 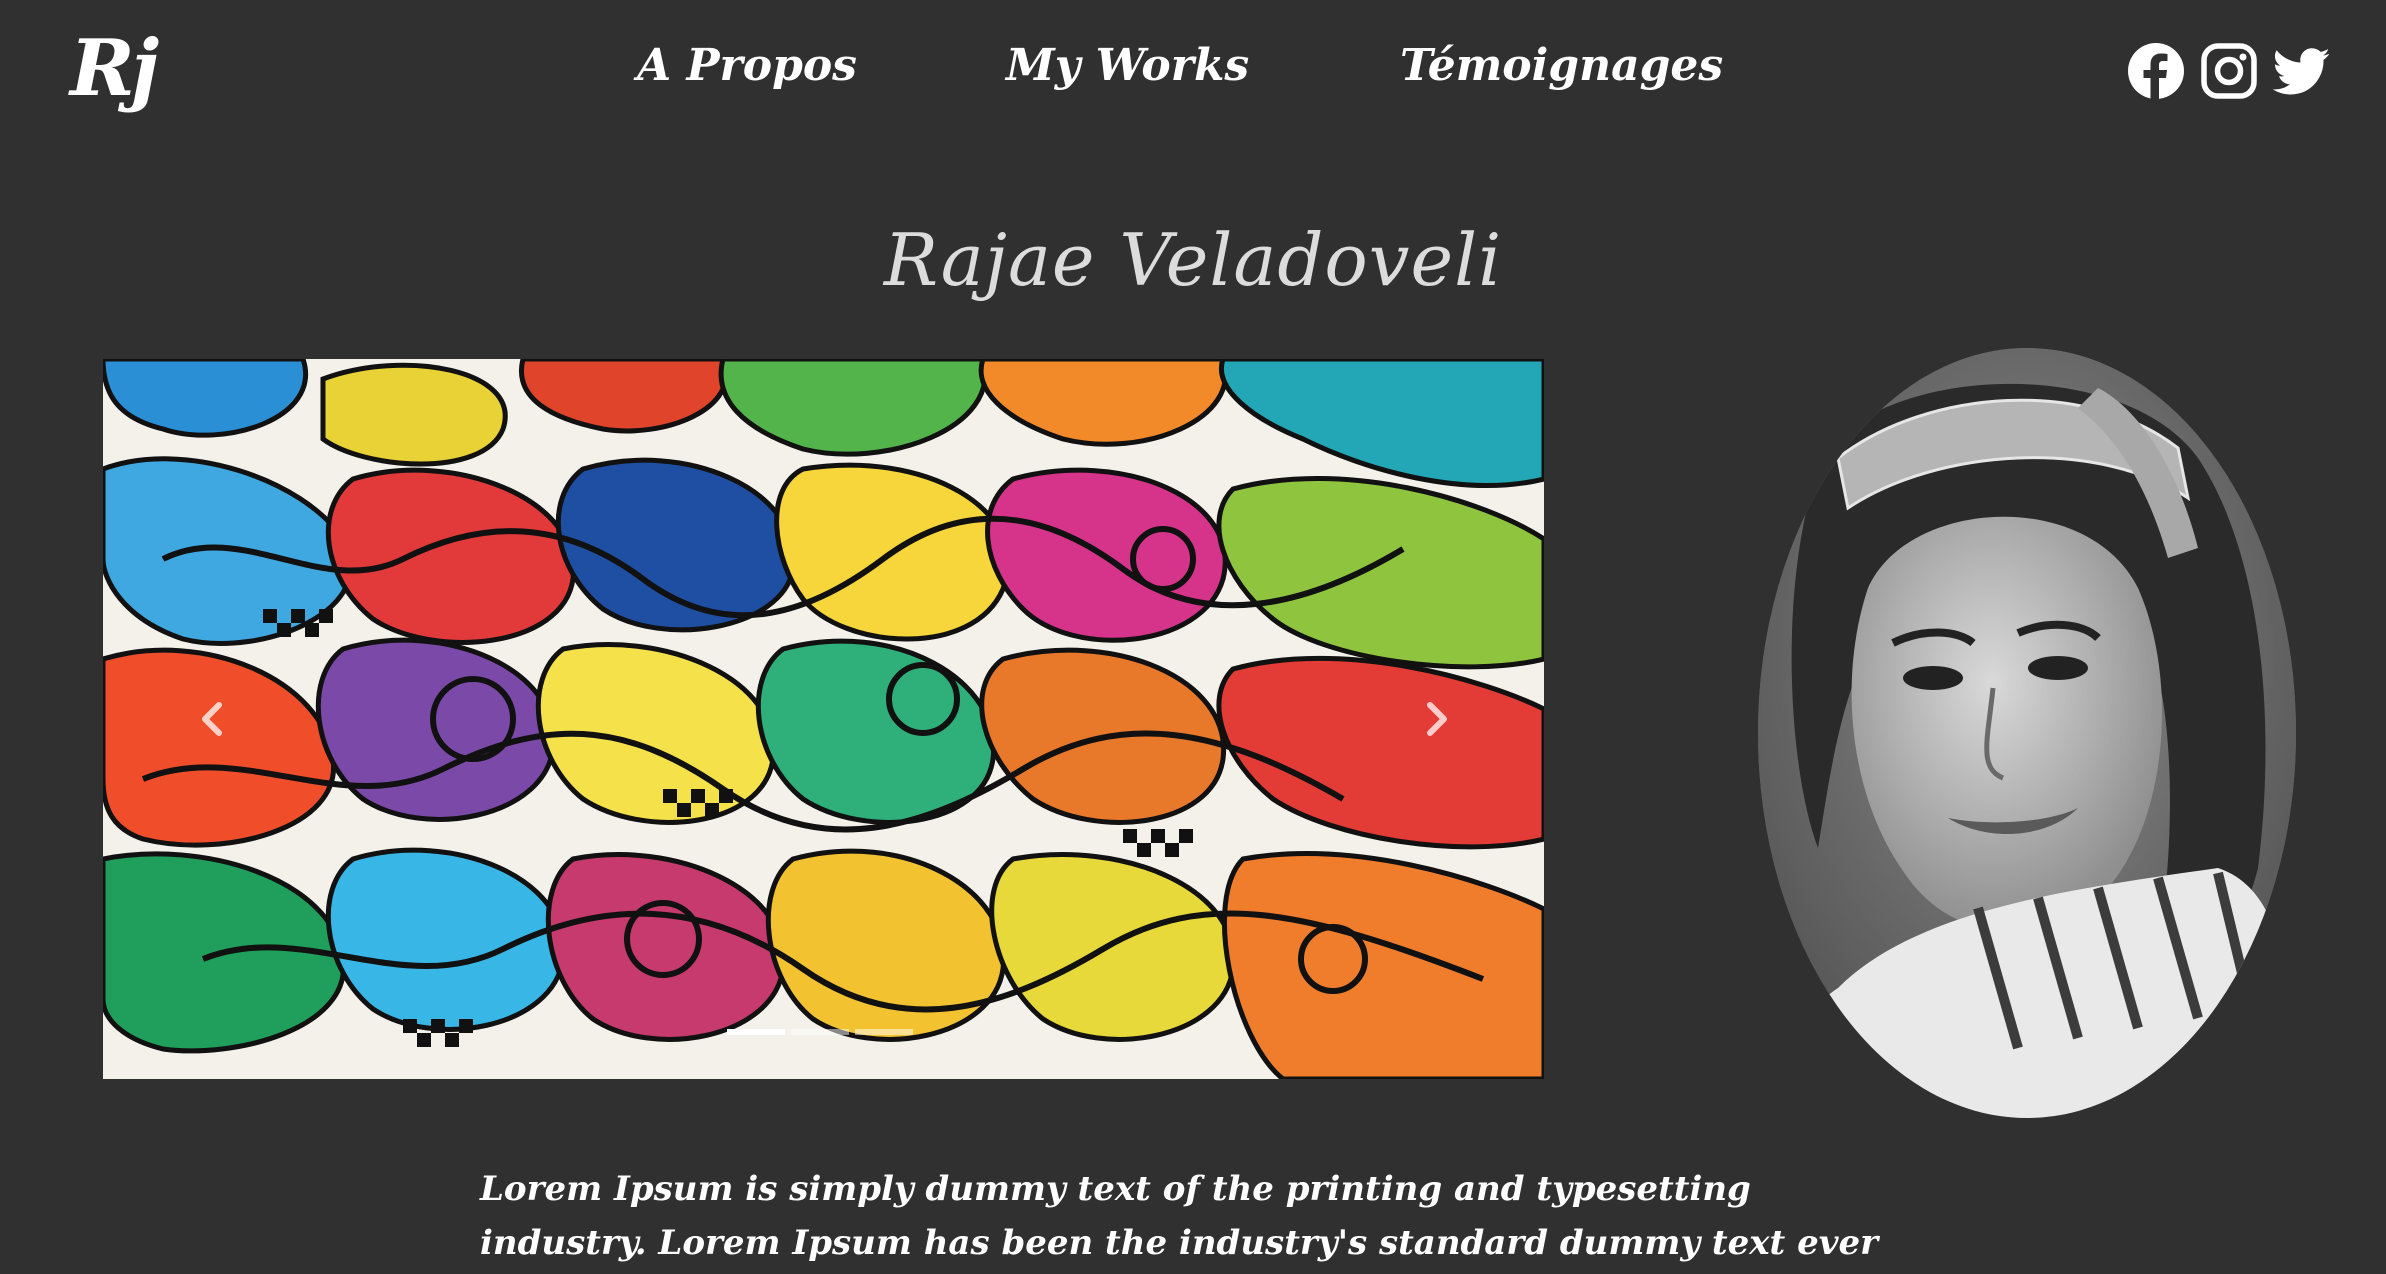 I want to click on twitter-icon, so click(x=2302, y=71).